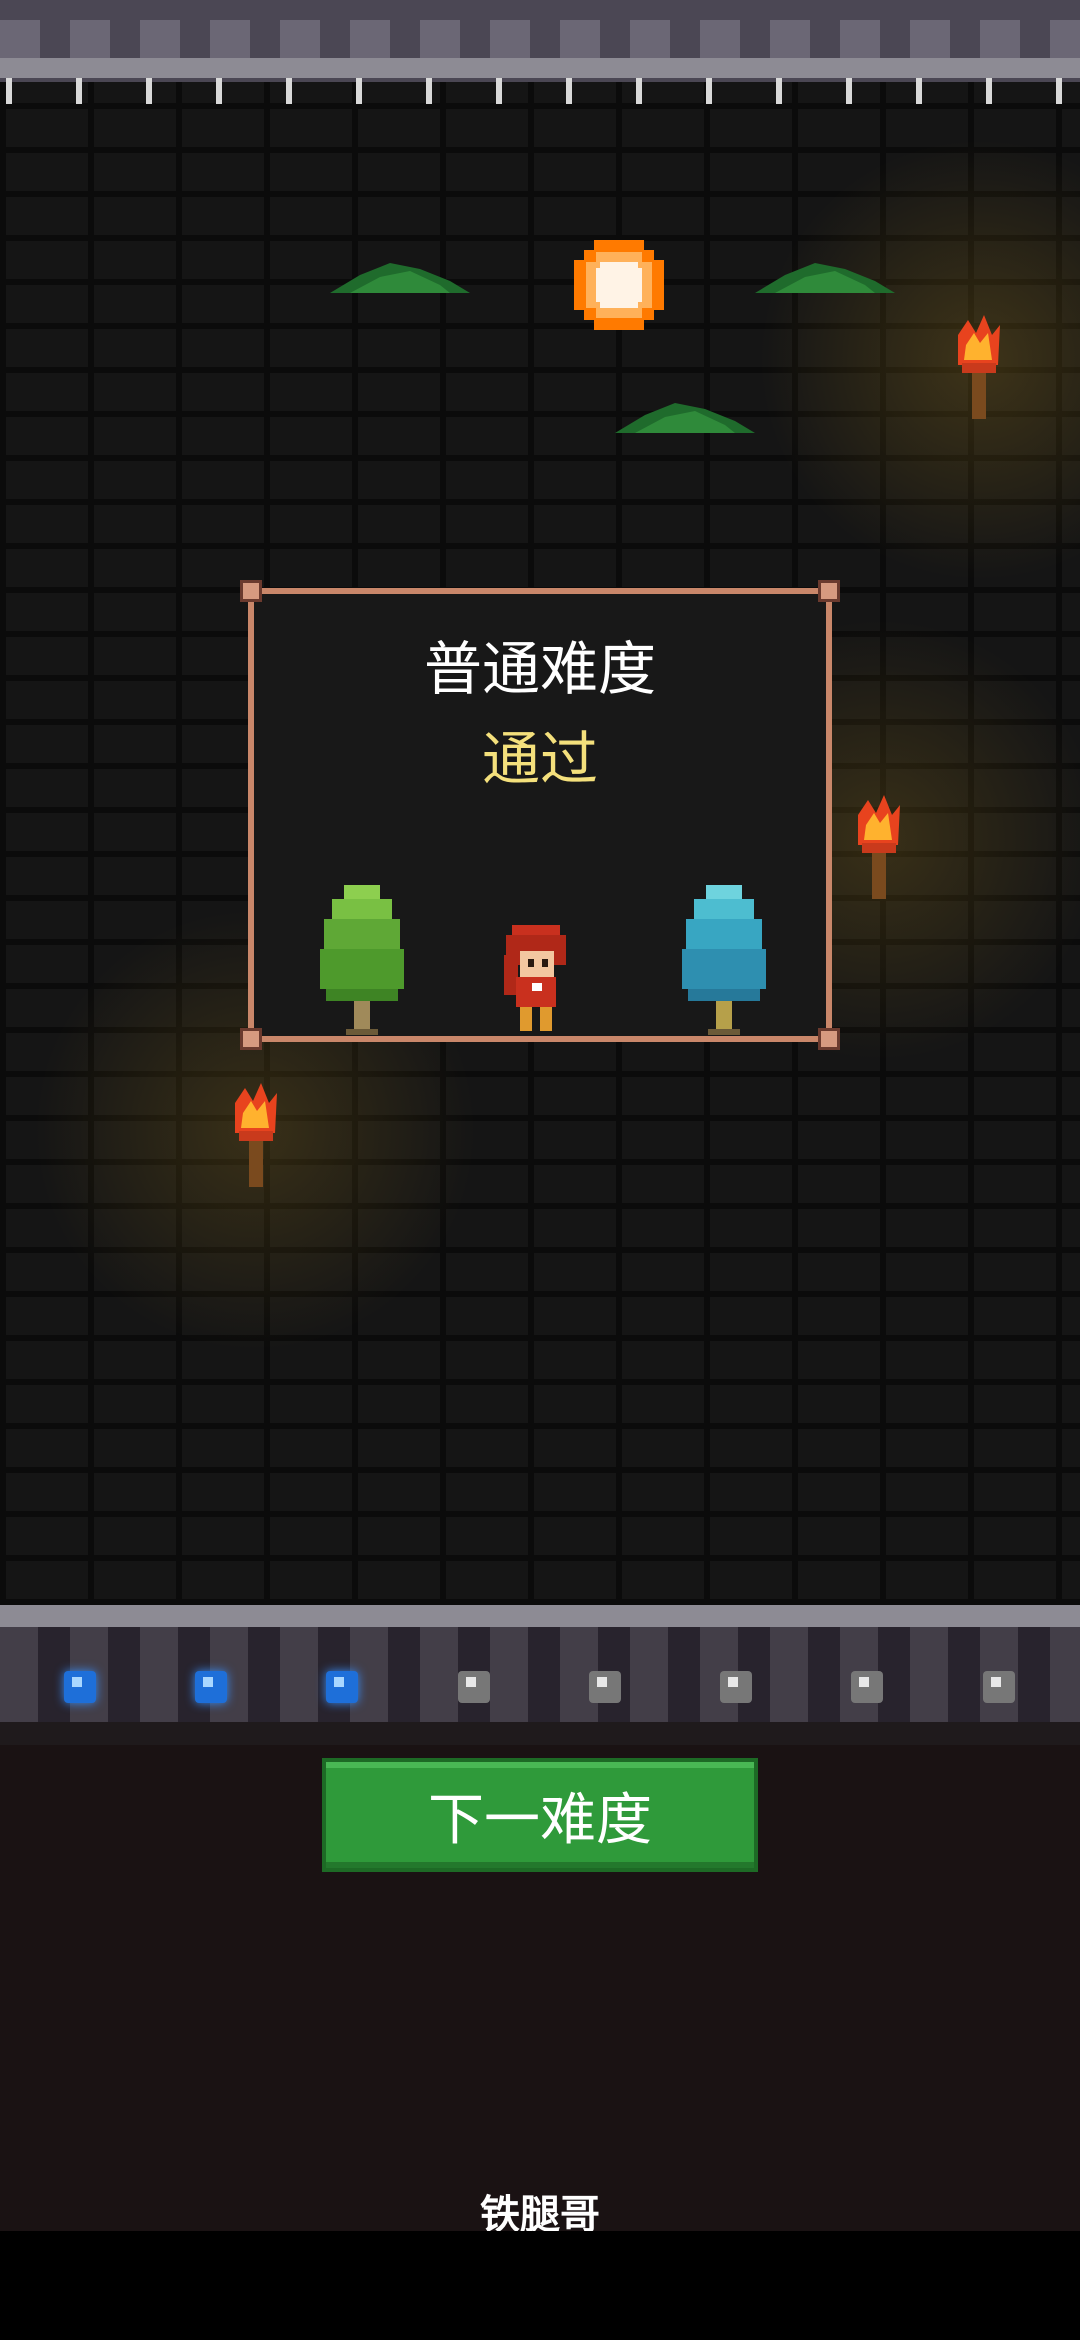 This screenshot has width=1080, height=2340. I want to click on bottom-bar, so click(540, 2285).